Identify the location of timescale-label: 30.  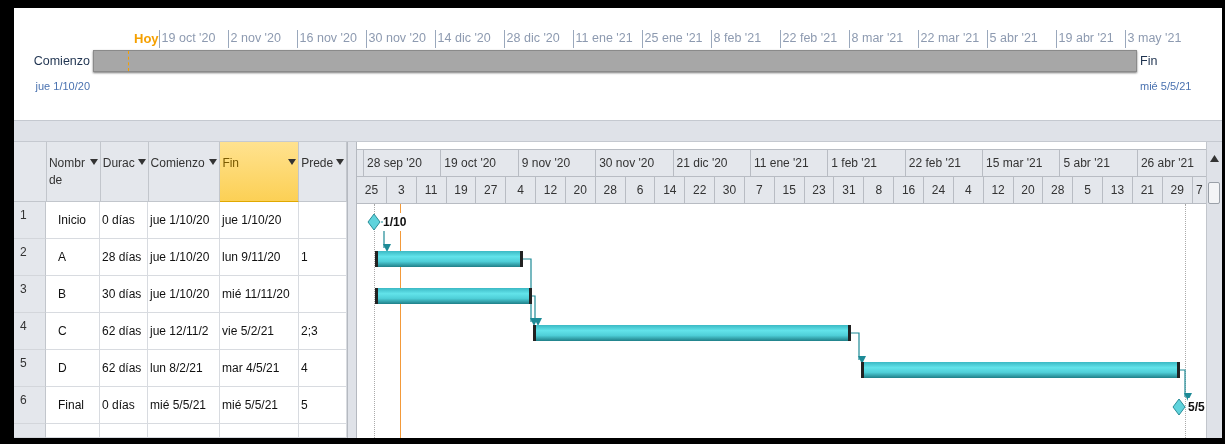
(730, 190).